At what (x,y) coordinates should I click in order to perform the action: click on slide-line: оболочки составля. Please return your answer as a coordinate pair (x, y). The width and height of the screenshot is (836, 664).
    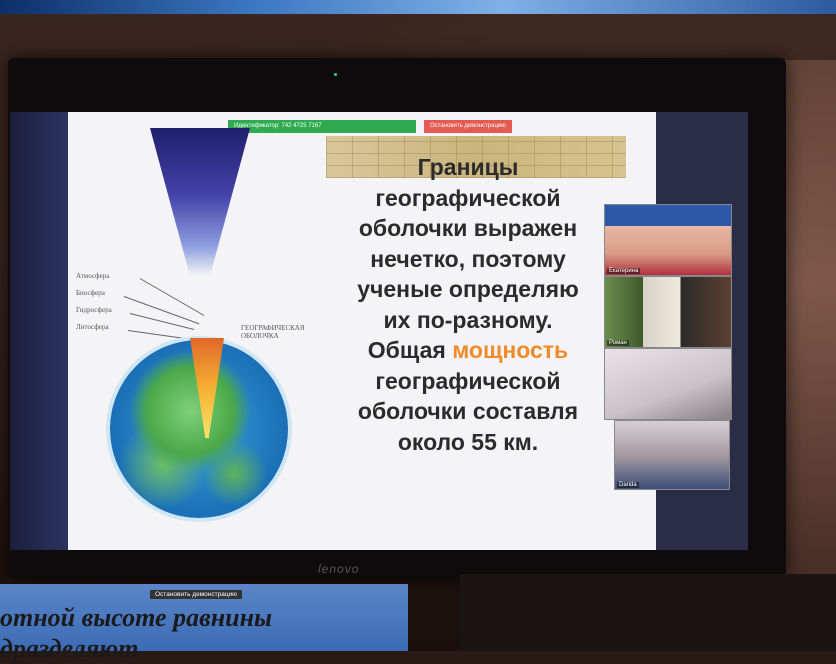
    Looking at the image, I should click on (468, 411).